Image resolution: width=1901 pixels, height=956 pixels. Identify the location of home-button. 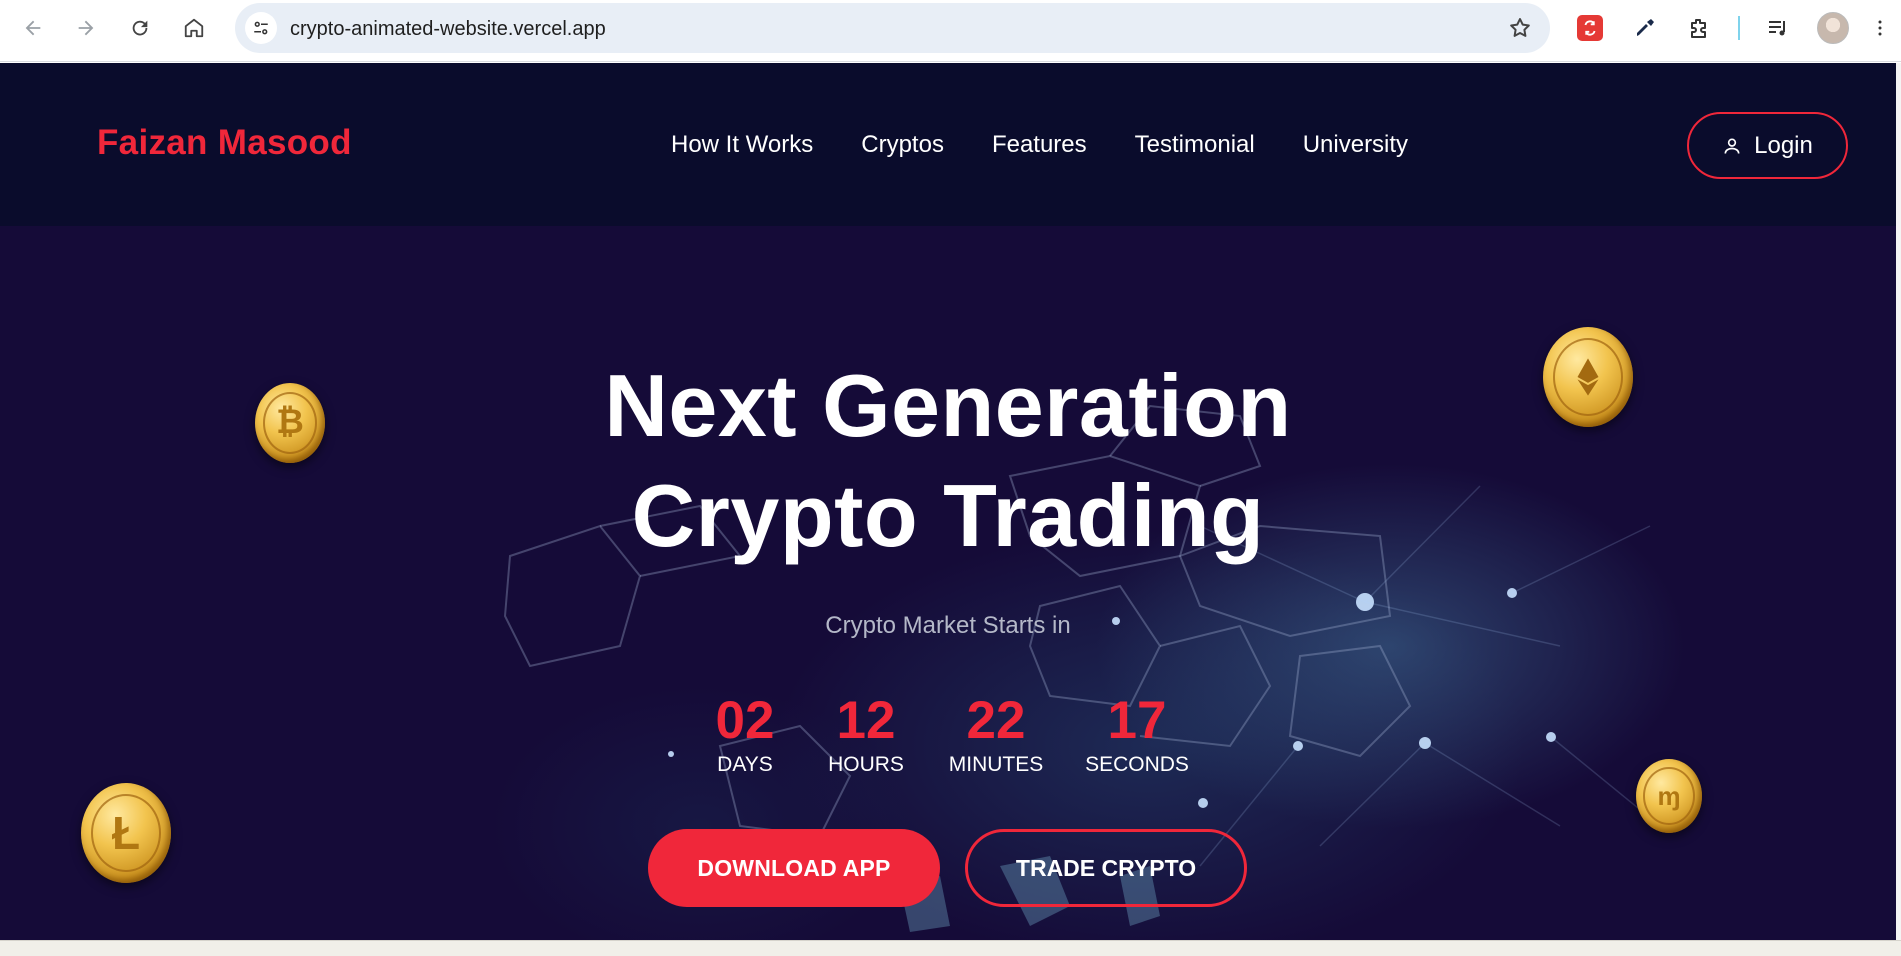
(194, 28).